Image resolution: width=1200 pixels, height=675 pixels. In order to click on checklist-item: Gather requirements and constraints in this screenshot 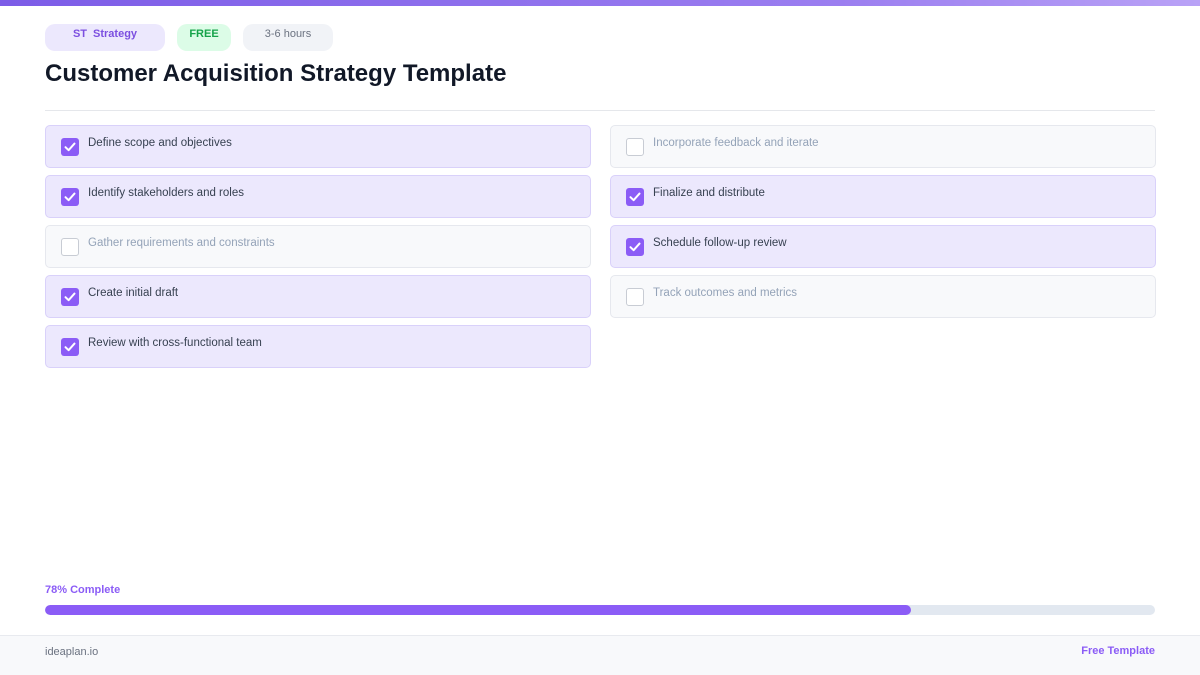, I will do `click(318, 246)`.